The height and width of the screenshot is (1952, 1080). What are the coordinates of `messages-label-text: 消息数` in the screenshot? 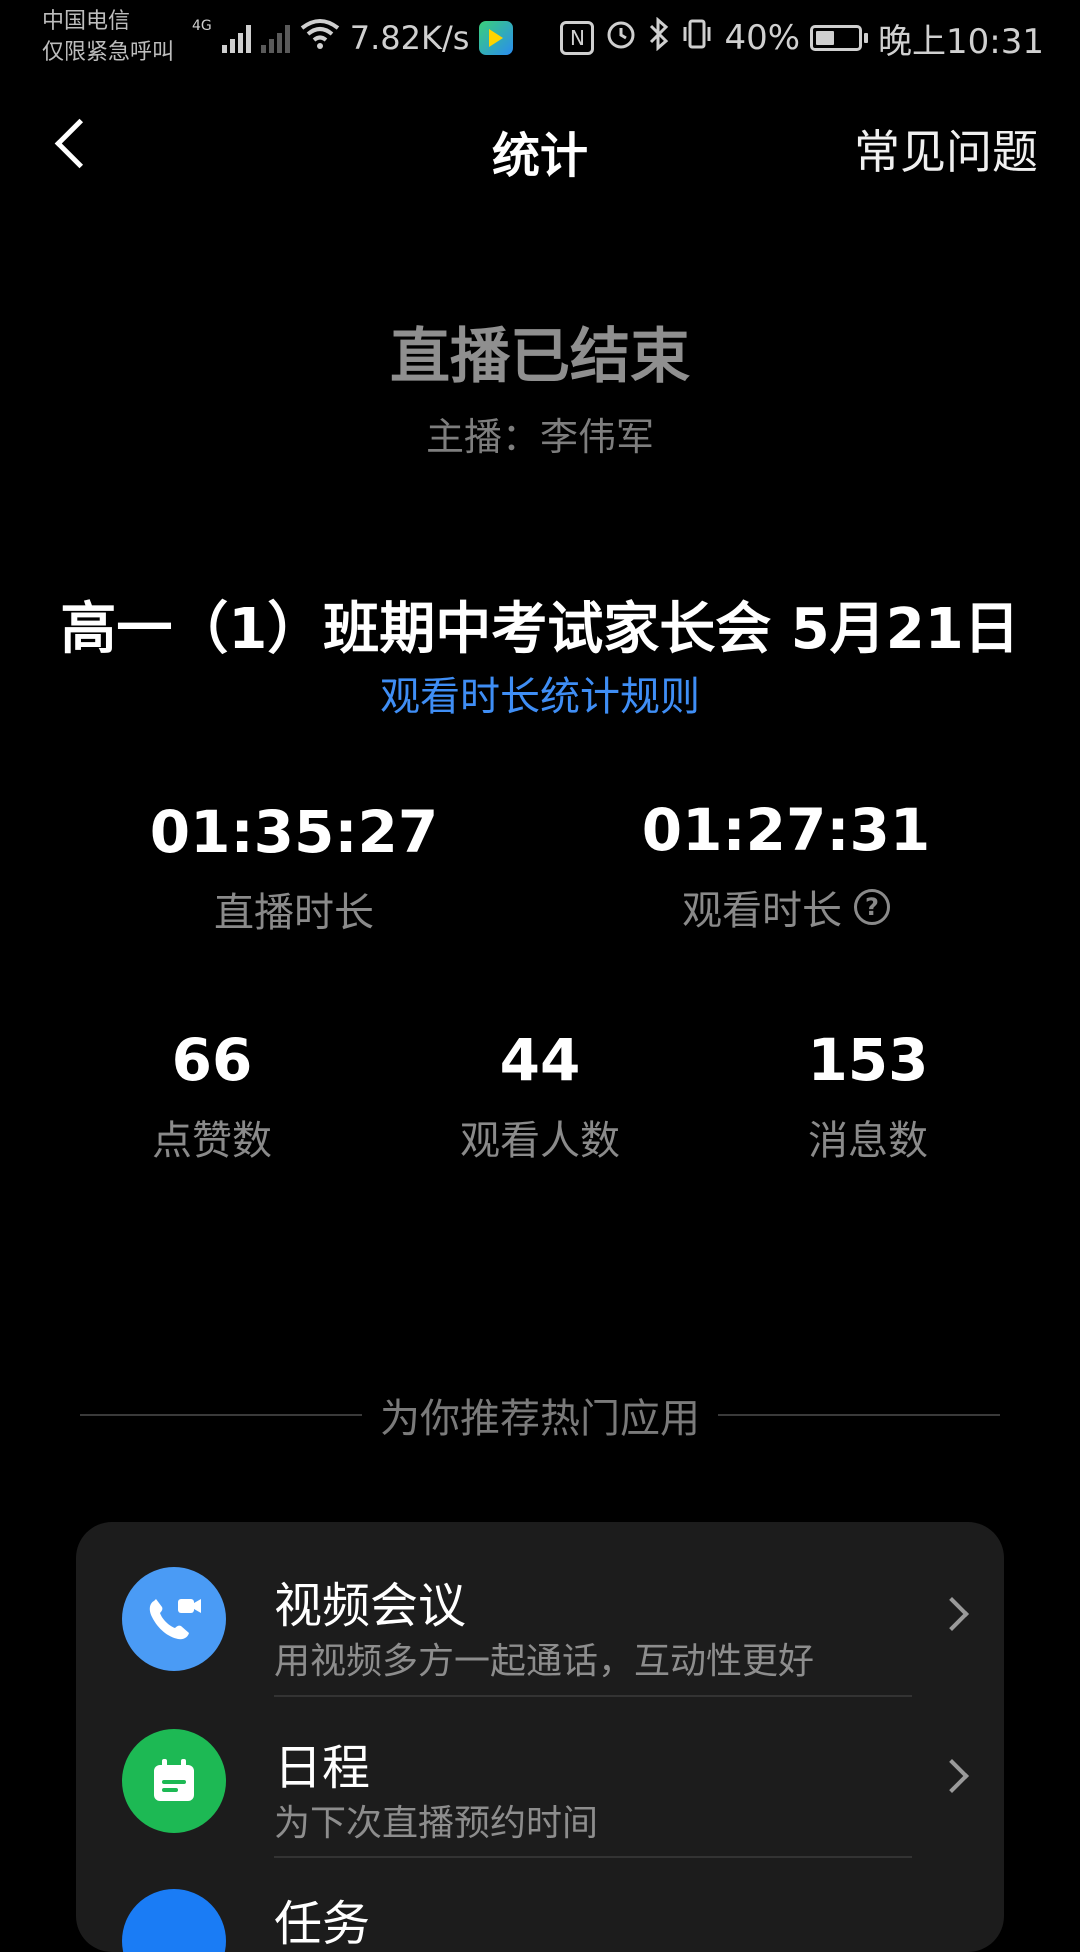 It's located at (868, 1141).